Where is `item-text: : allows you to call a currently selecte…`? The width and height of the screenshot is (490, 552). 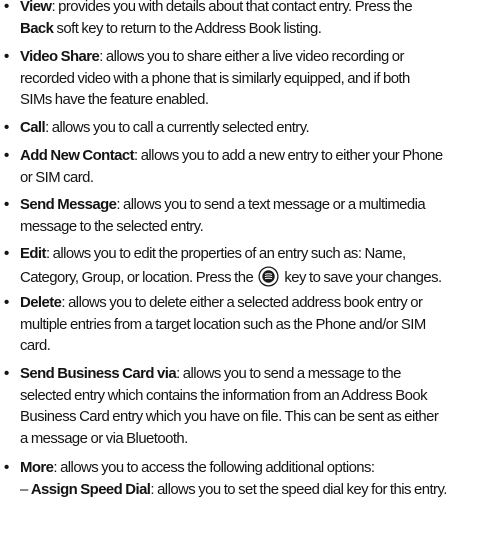 item-text: : allows you to call a currently selecte… is located at coordinates (177, 128).